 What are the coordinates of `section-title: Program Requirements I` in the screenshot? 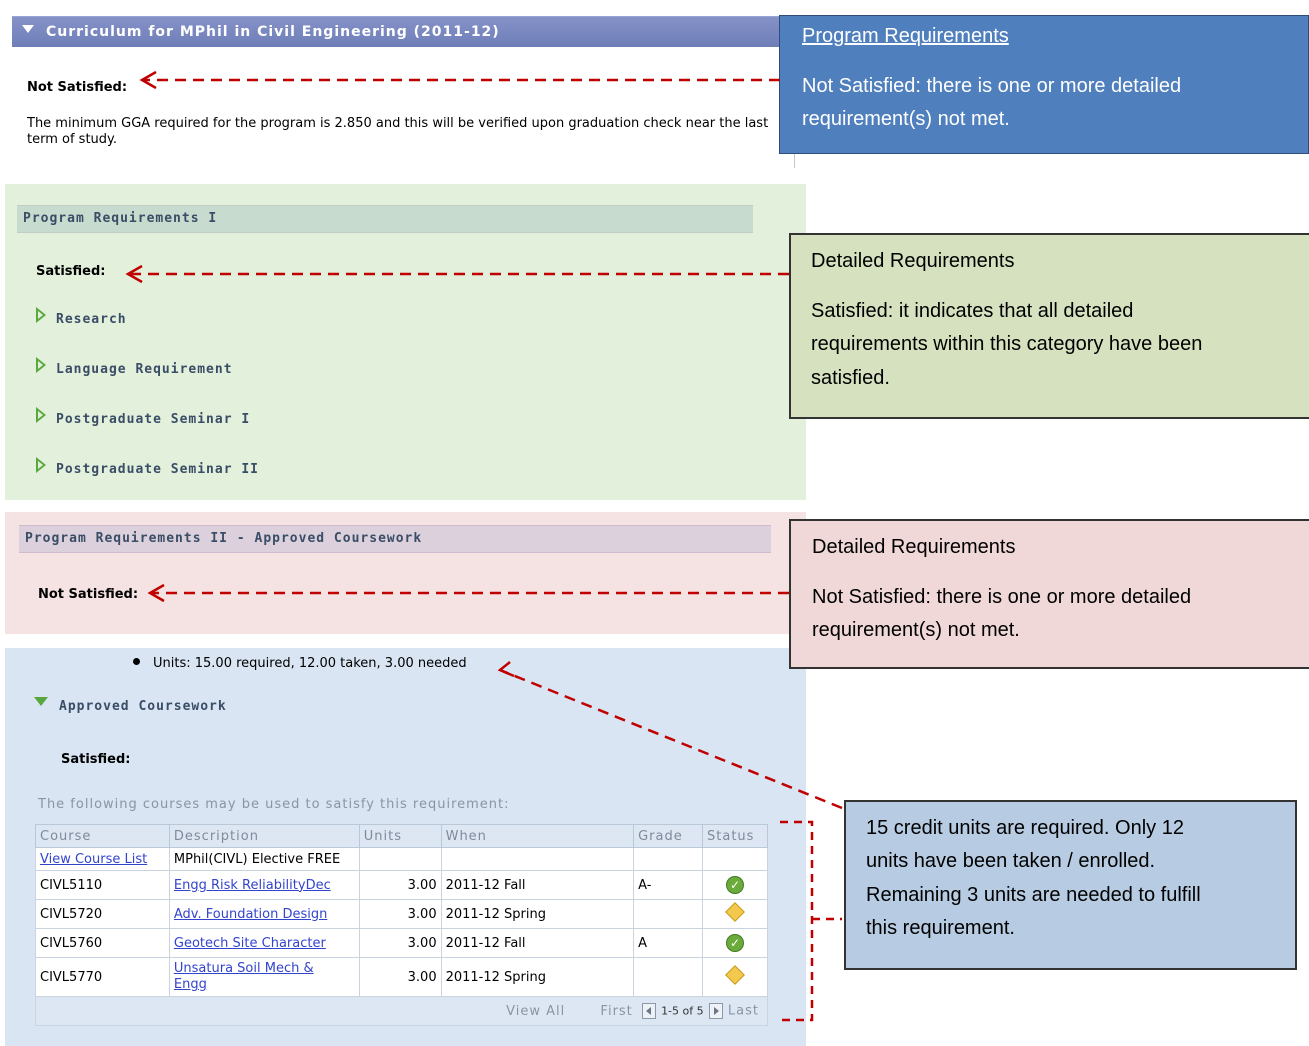 It's located at (120, 218).